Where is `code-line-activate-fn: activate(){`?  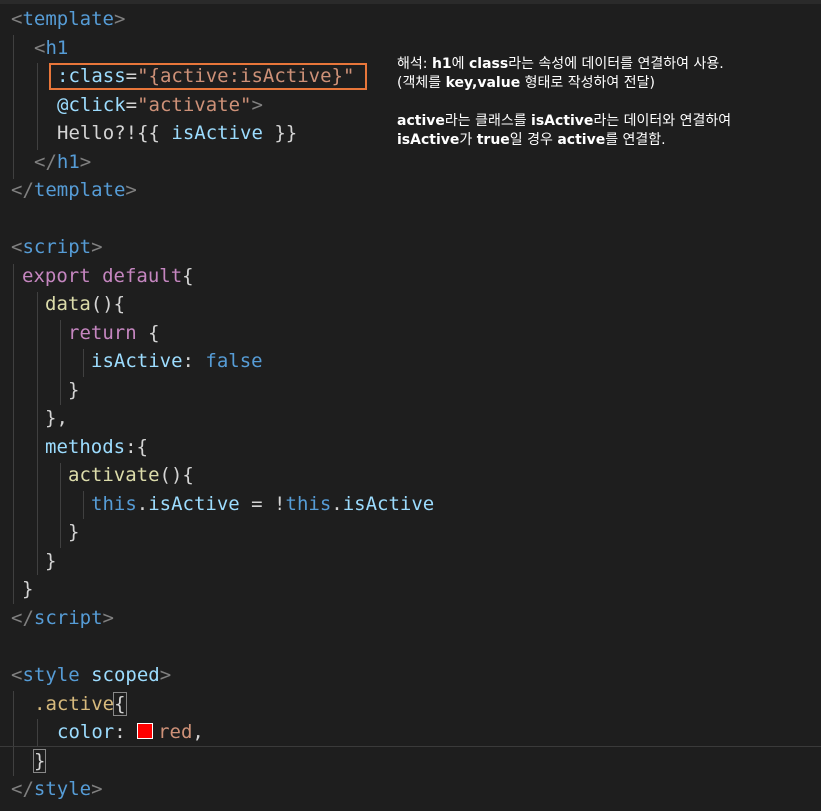 code-line-activate-fn: activate(){ is located at coordinates (131, 475).